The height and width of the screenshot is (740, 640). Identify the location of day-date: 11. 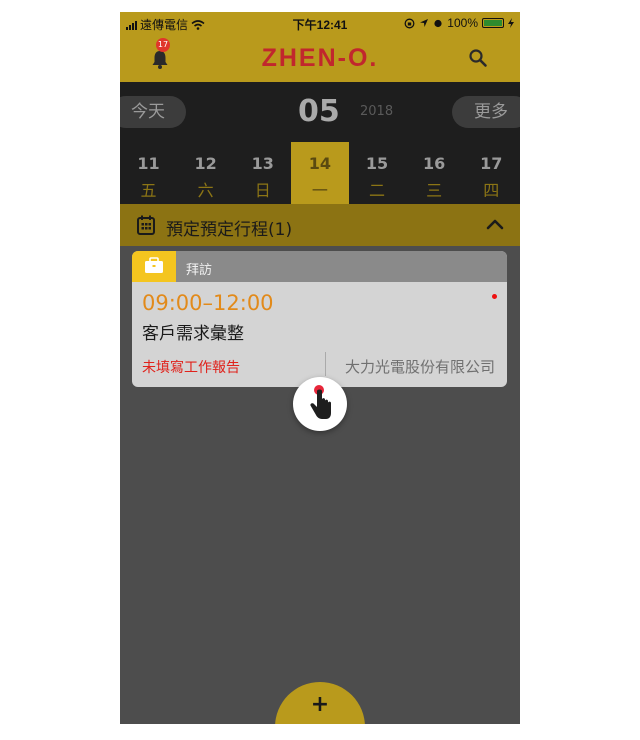
(148, 163).